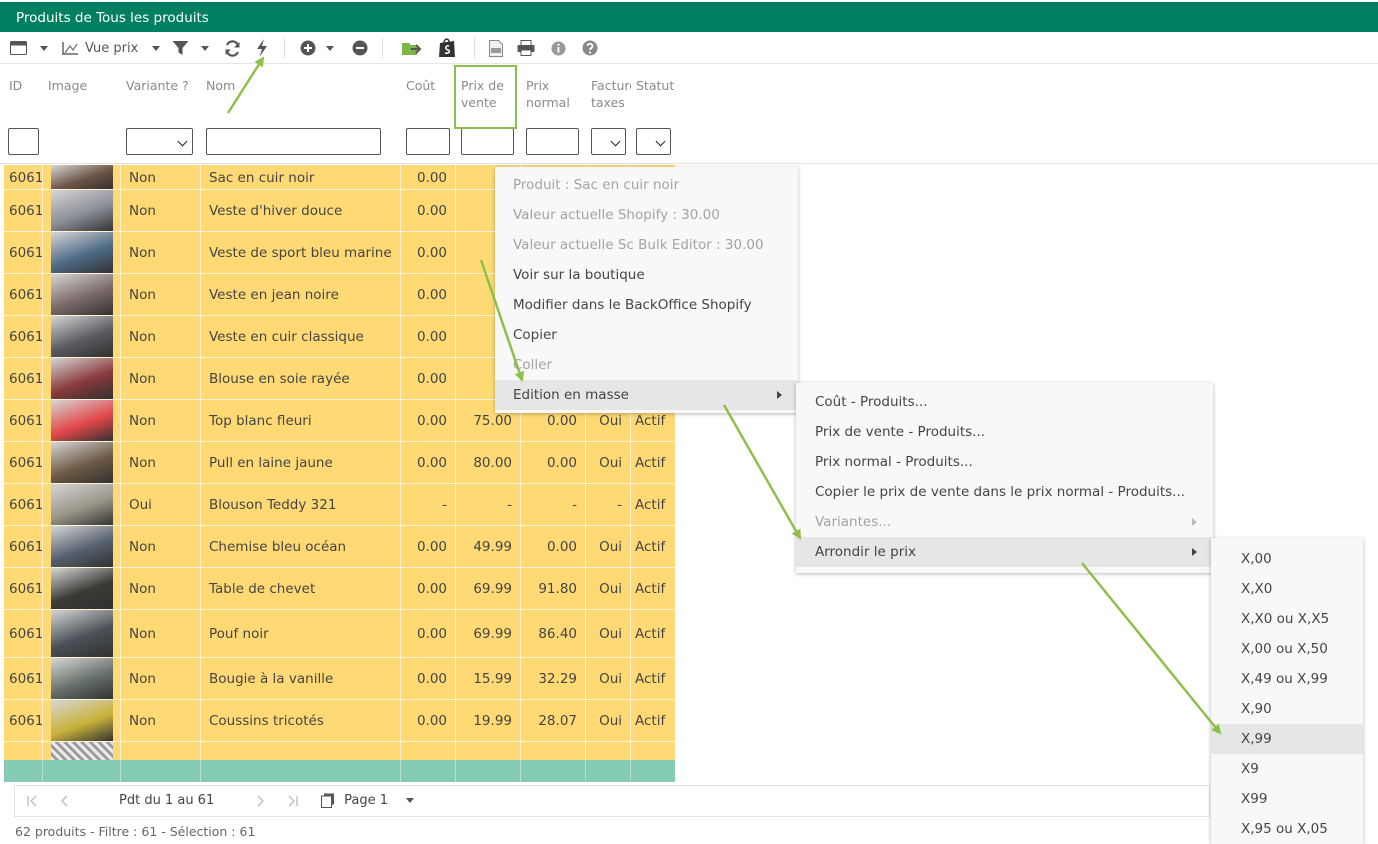 This screenshot has width=1378, height=844. I want to click on round-price-item: X99, so click(1287, 799).